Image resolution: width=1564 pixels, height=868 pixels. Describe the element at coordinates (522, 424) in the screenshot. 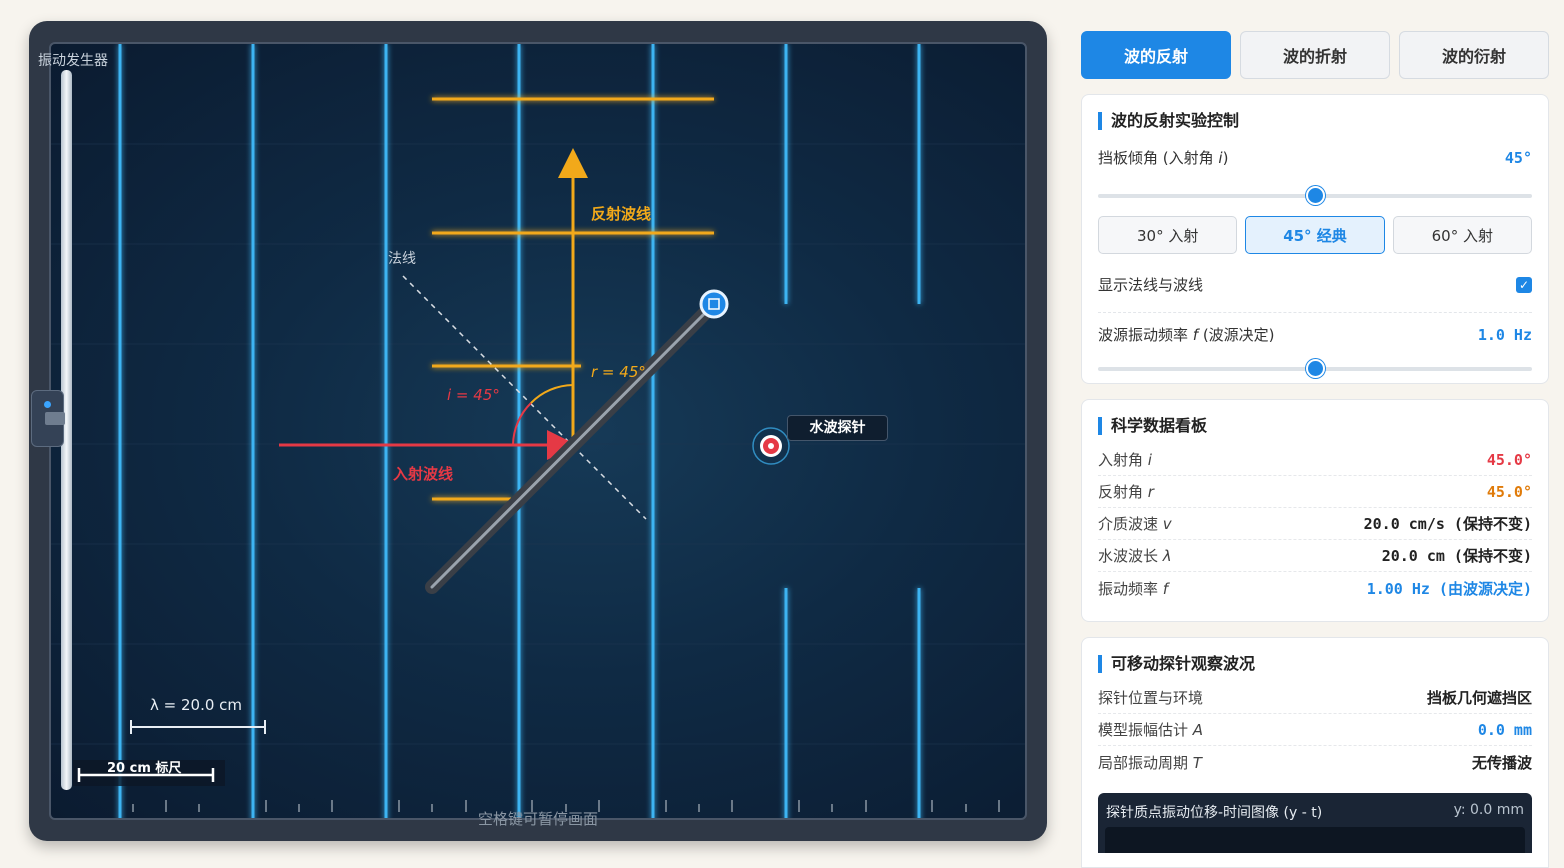

I see `angle-i-arc` at that location.